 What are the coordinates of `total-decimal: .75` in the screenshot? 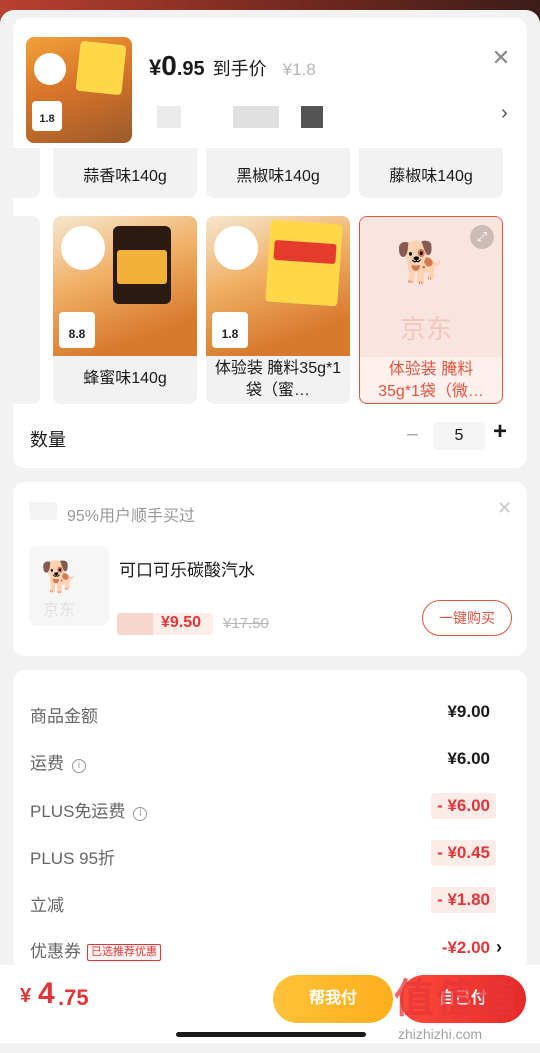 It's located at (73, 997).